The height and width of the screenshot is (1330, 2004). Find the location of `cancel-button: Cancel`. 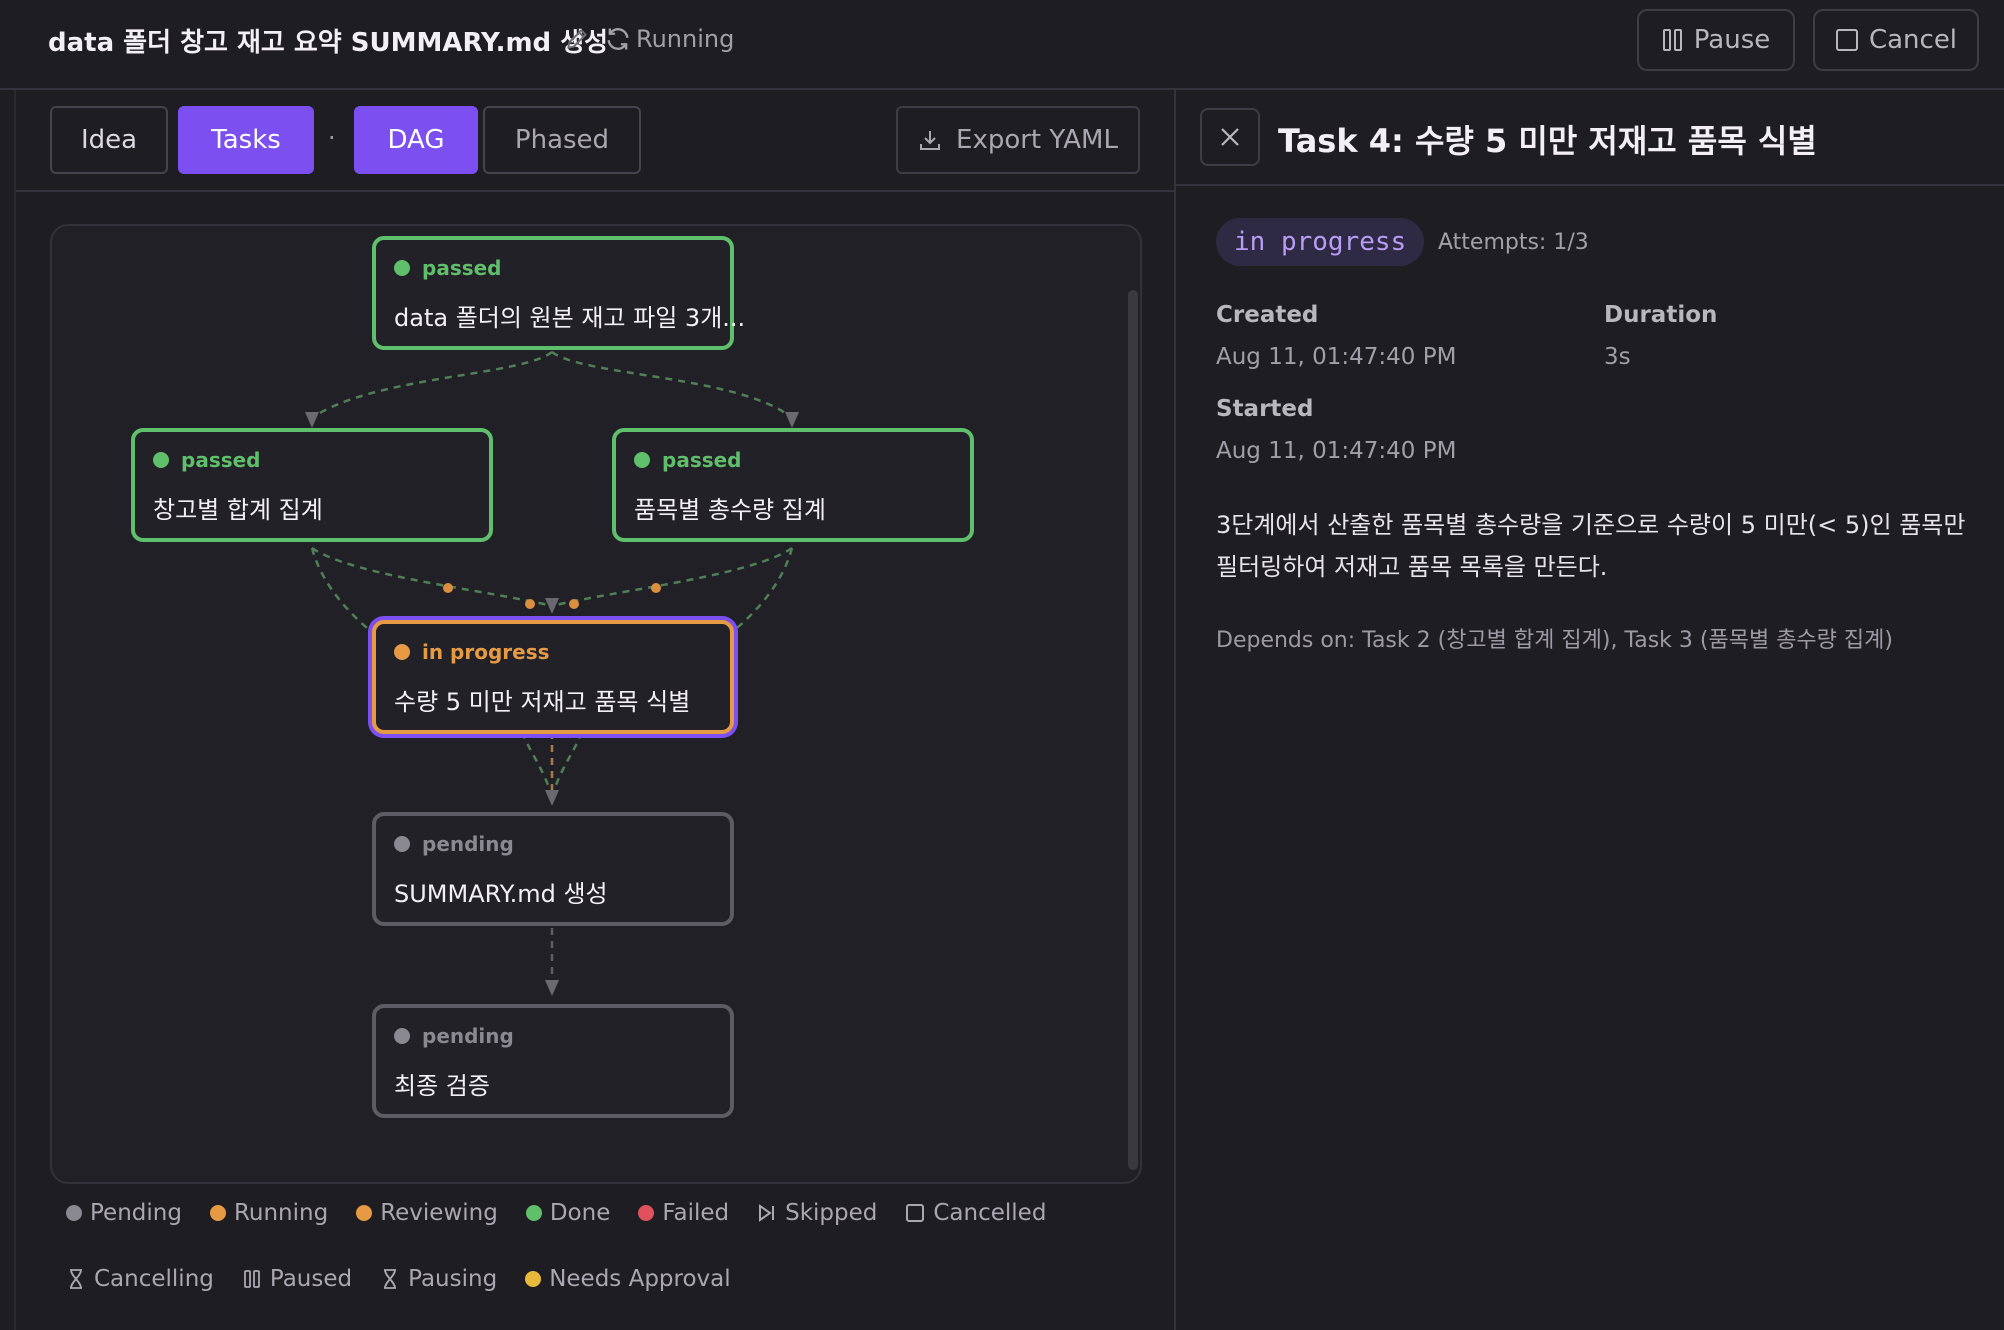

cancel-button: Cancel is located at coordinates (1896, 40).